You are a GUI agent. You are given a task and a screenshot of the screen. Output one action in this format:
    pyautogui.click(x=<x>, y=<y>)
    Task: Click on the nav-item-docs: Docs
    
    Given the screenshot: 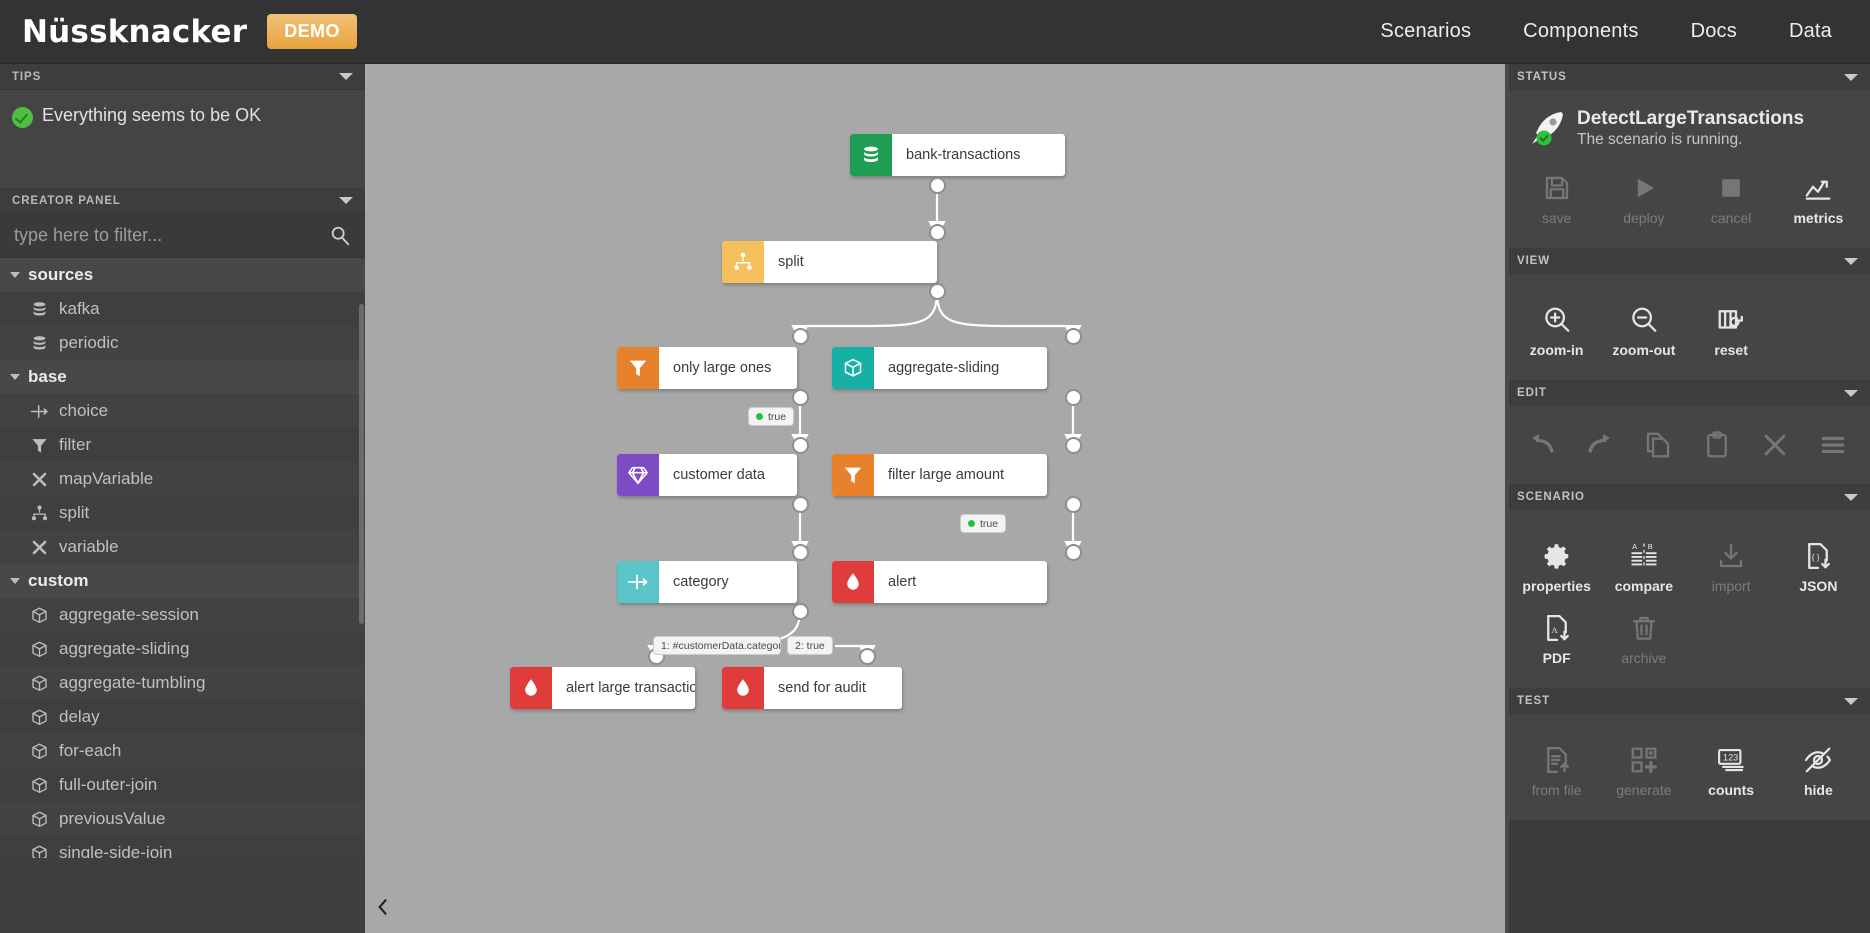 What is the action you would take?
    pyautogui.click(x=1714, y=31)
    